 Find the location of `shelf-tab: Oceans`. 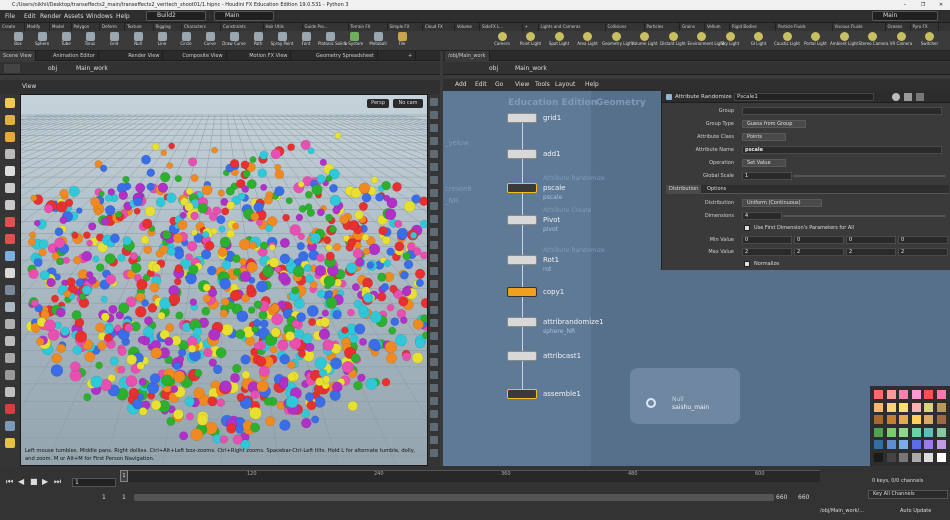

shelf-tab: Oceans is located at coordinates (898, 27).